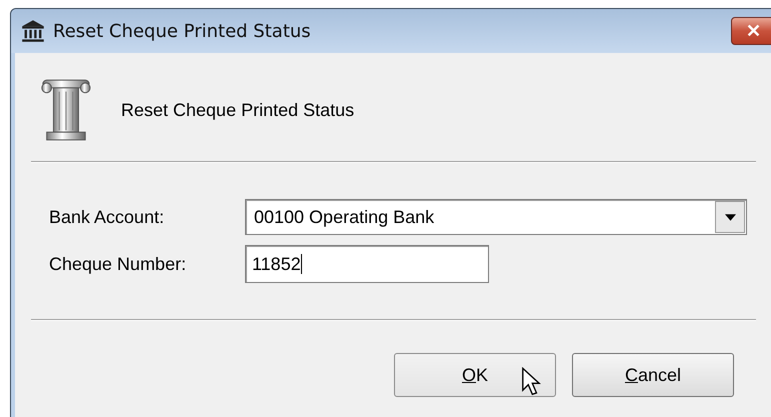  I want to click on dialog-button: OK, so click(475, 375).